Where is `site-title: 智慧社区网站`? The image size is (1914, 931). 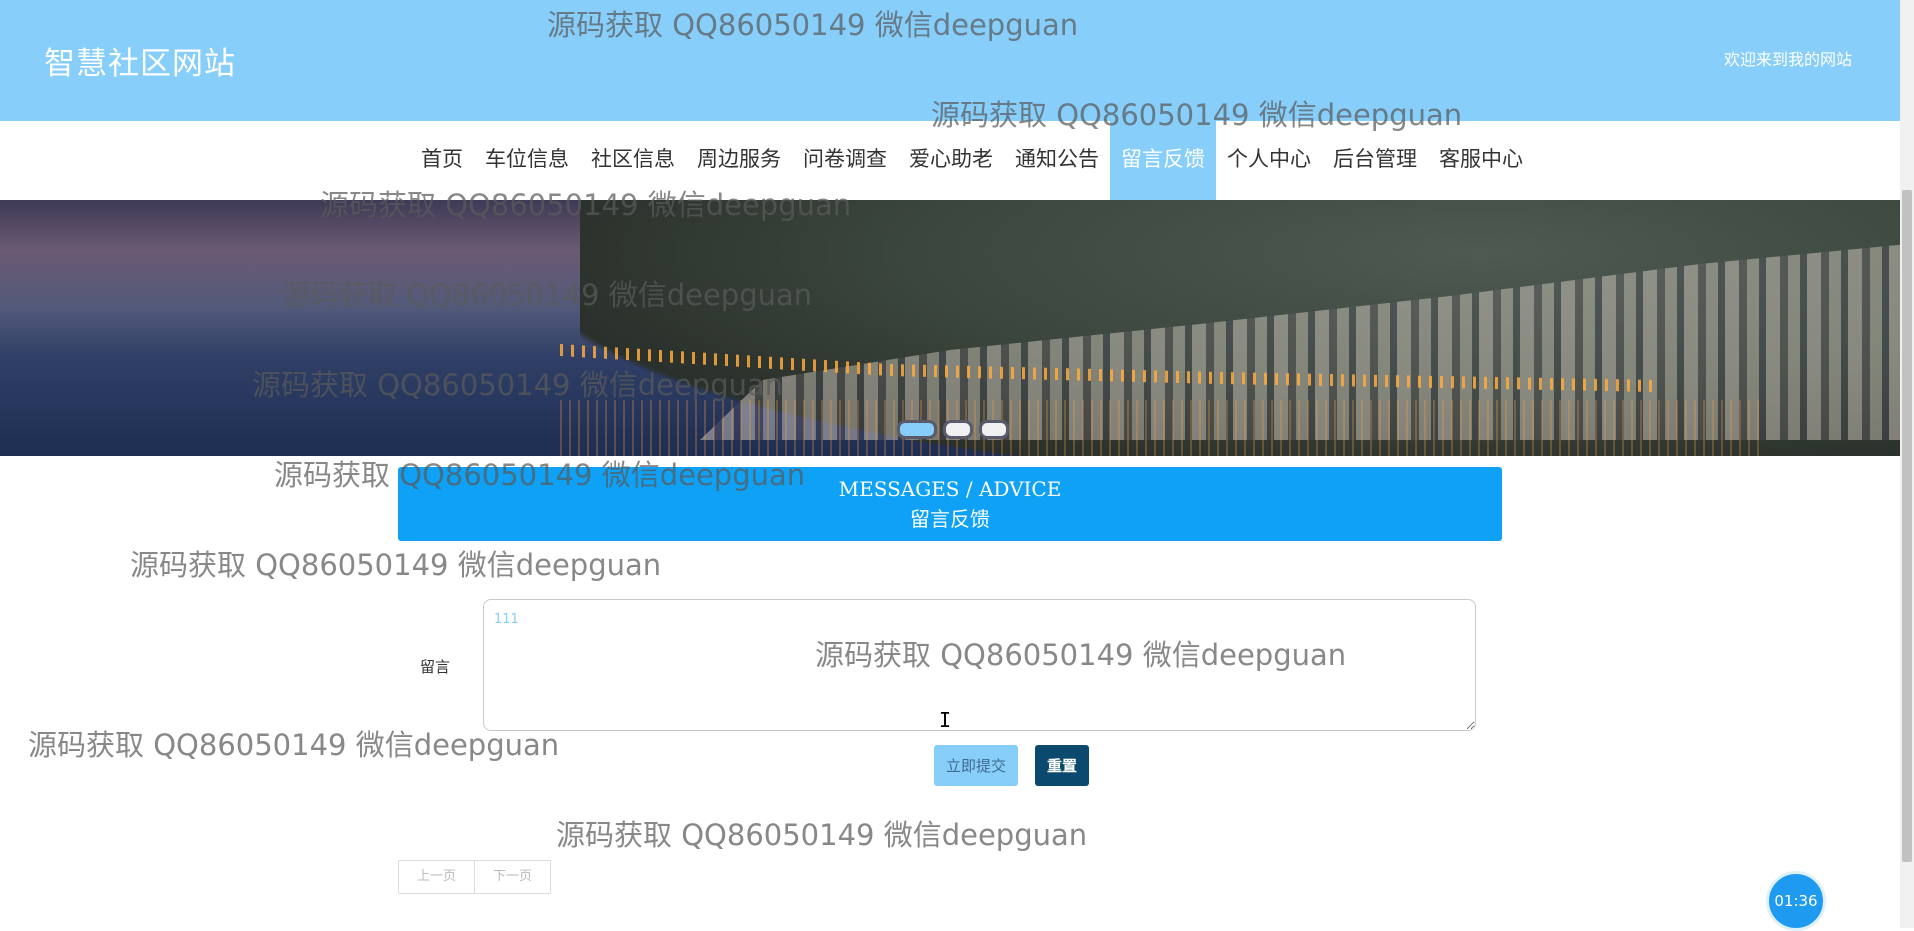
site-title: 智慧社区网站 is located at coordinates (140, 60).